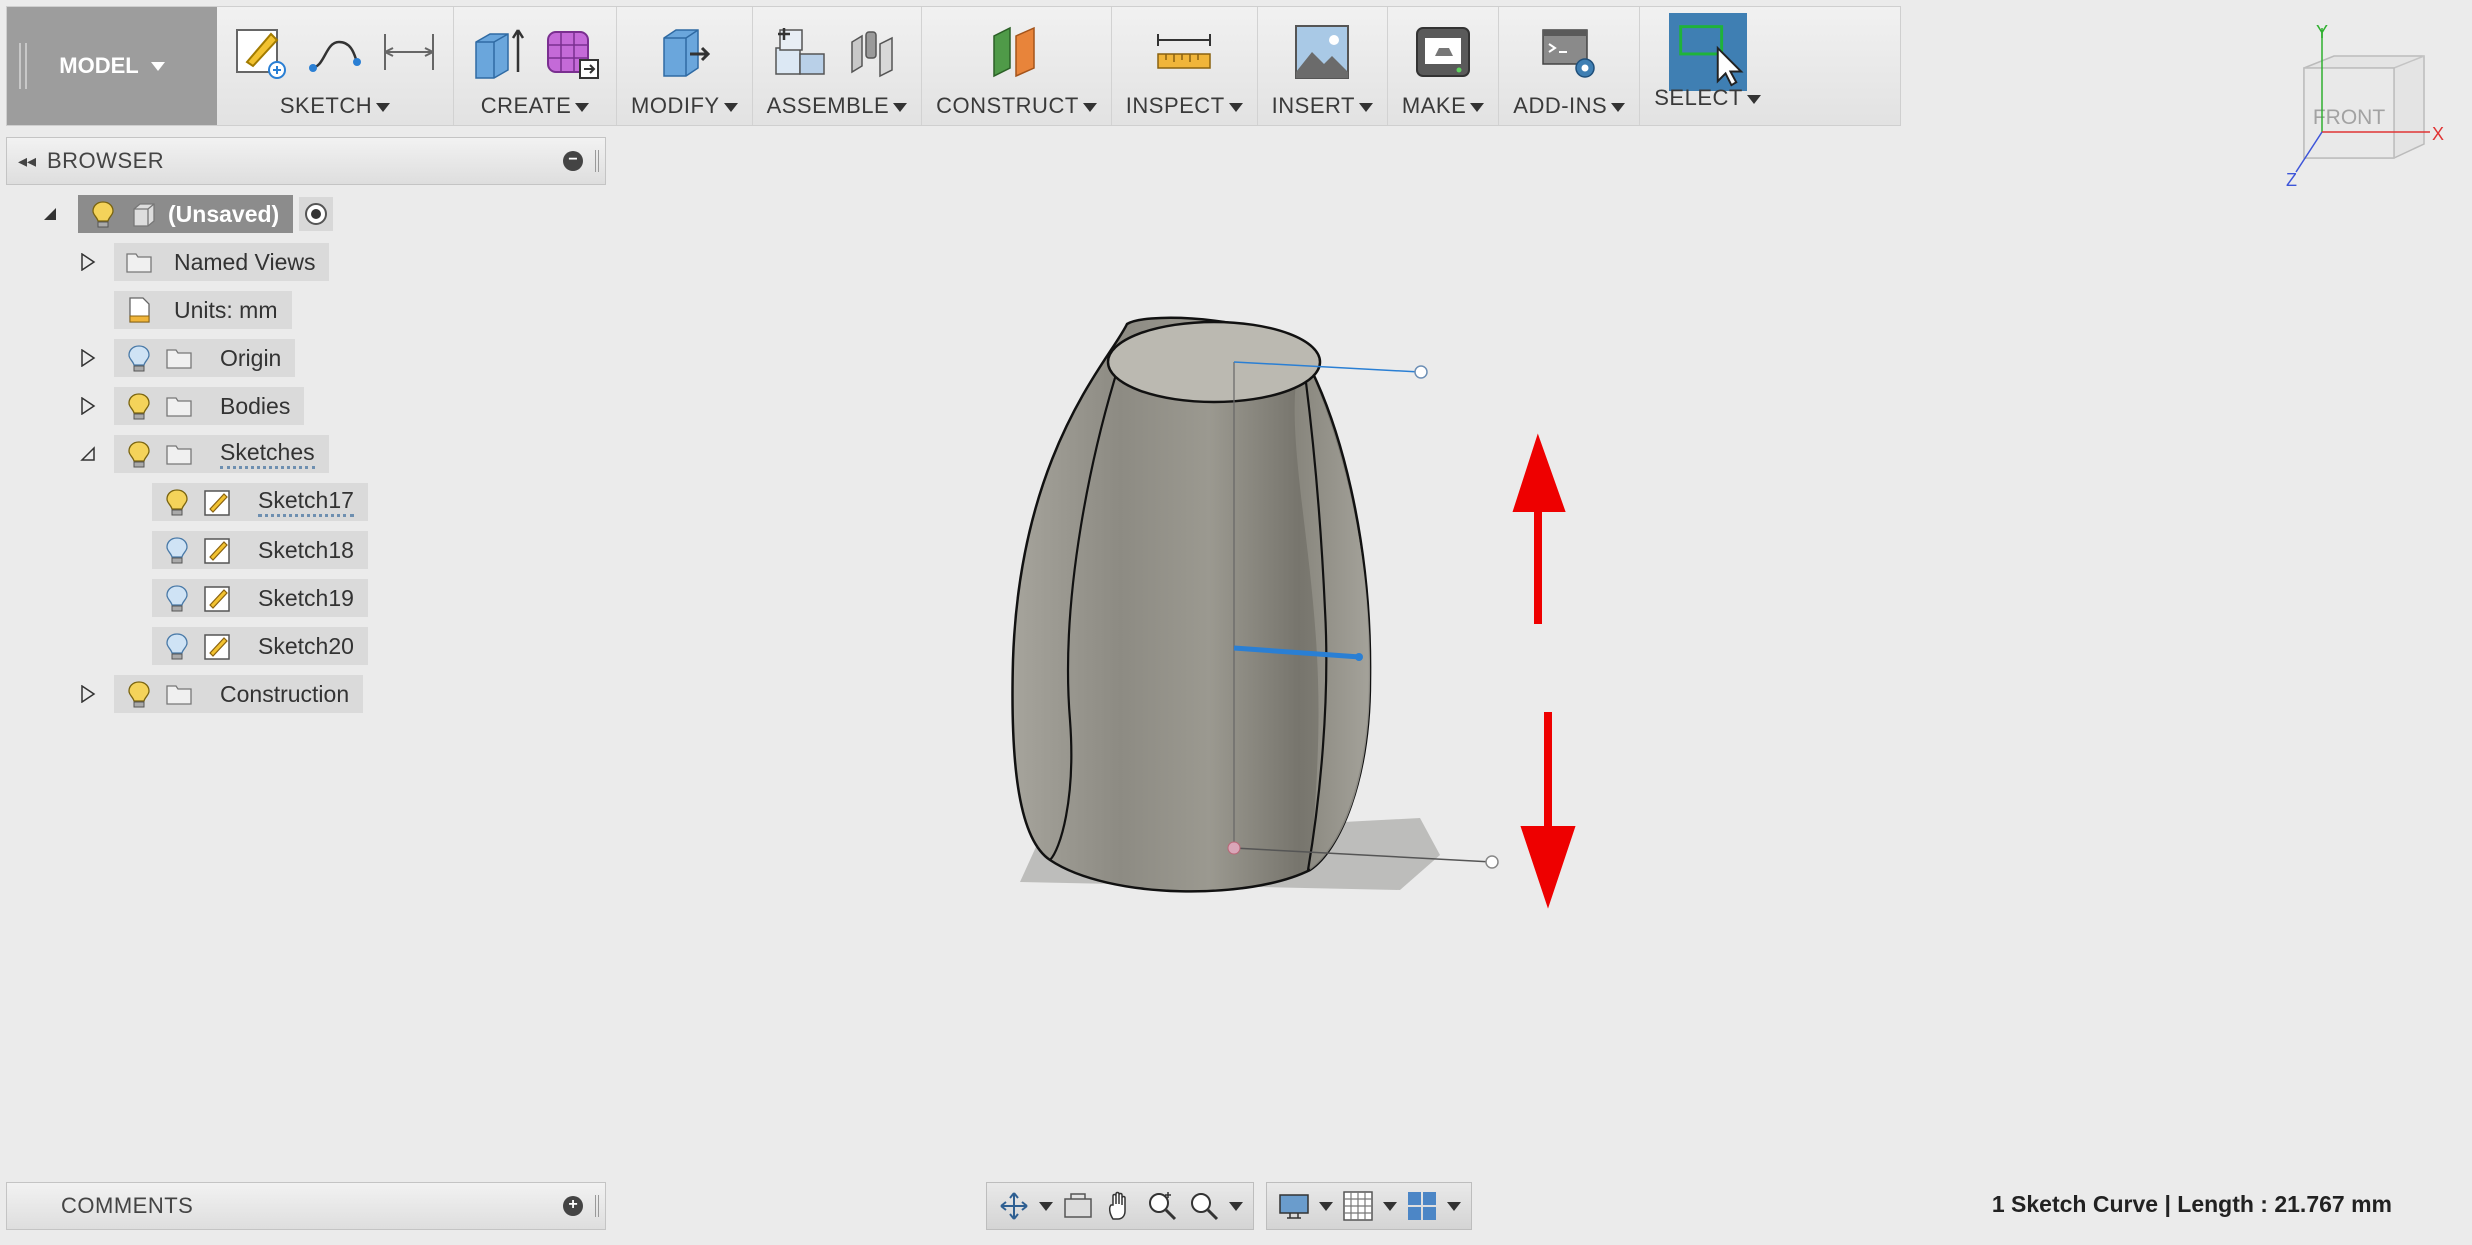 The image size is (2472, 1245). I want to click on create-sketch-icon, so click(261, 52).